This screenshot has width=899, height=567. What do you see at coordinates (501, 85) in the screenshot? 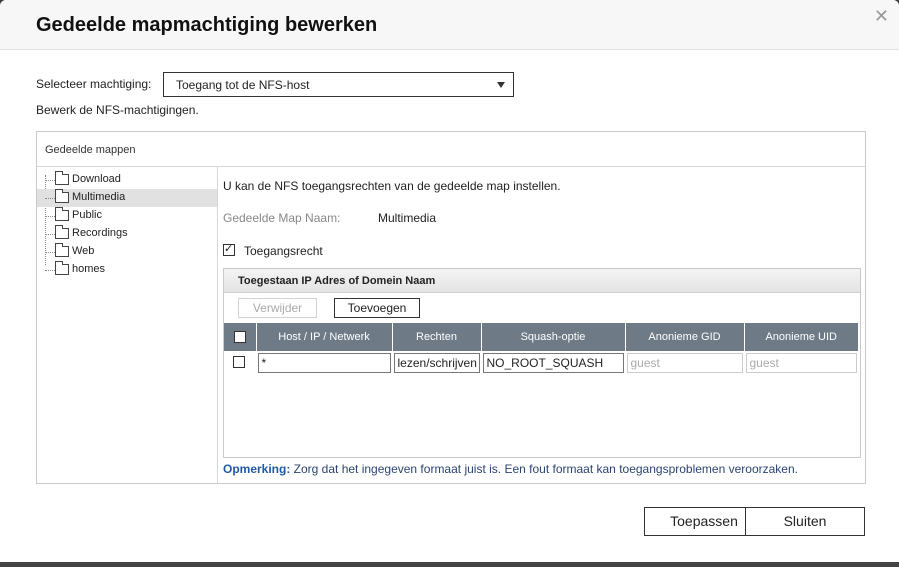
I see `chevron-down-icon` at bounding box center [501, 85].